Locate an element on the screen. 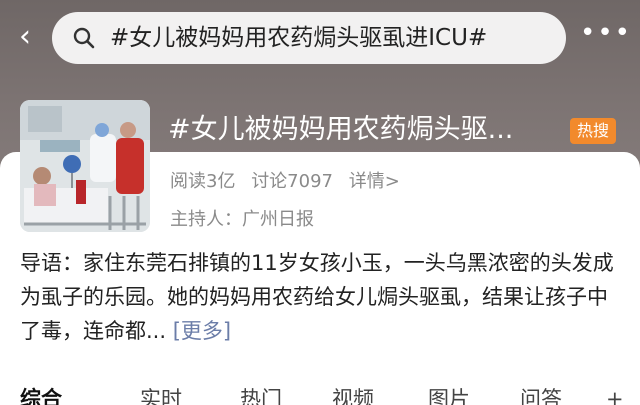 The width and height of the screenshot is (640, 405). topic-stats: 阅读3亿 讨论7097 详情> is located at coordinates (290, 182).